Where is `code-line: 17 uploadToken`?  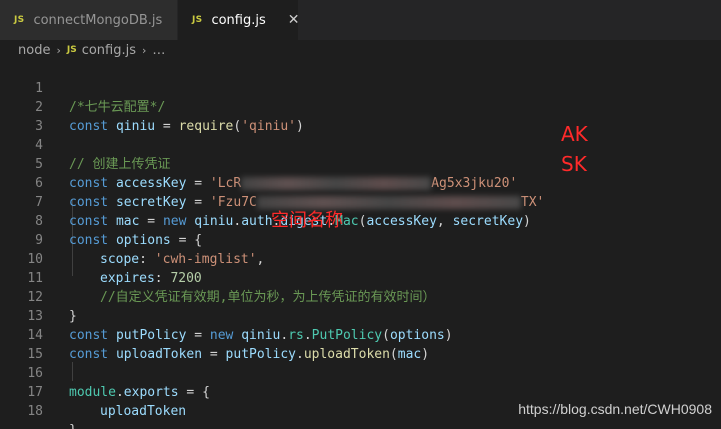 code-line: 17 uploadToken is located at coordinates (93, 391).